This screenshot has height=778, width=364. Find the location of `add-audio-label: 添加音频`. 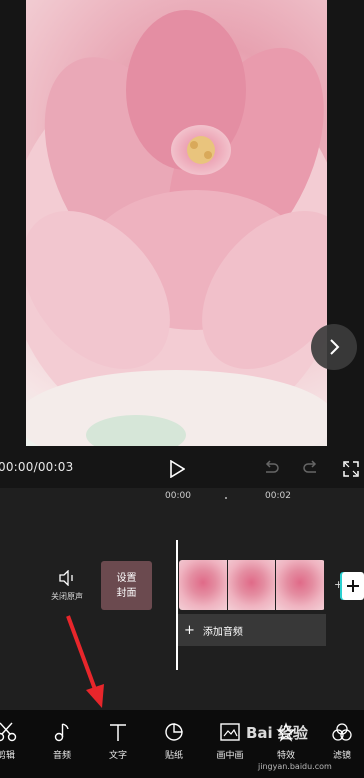

add-audio-label: 添加音频 is located at coordinates (222, 632).